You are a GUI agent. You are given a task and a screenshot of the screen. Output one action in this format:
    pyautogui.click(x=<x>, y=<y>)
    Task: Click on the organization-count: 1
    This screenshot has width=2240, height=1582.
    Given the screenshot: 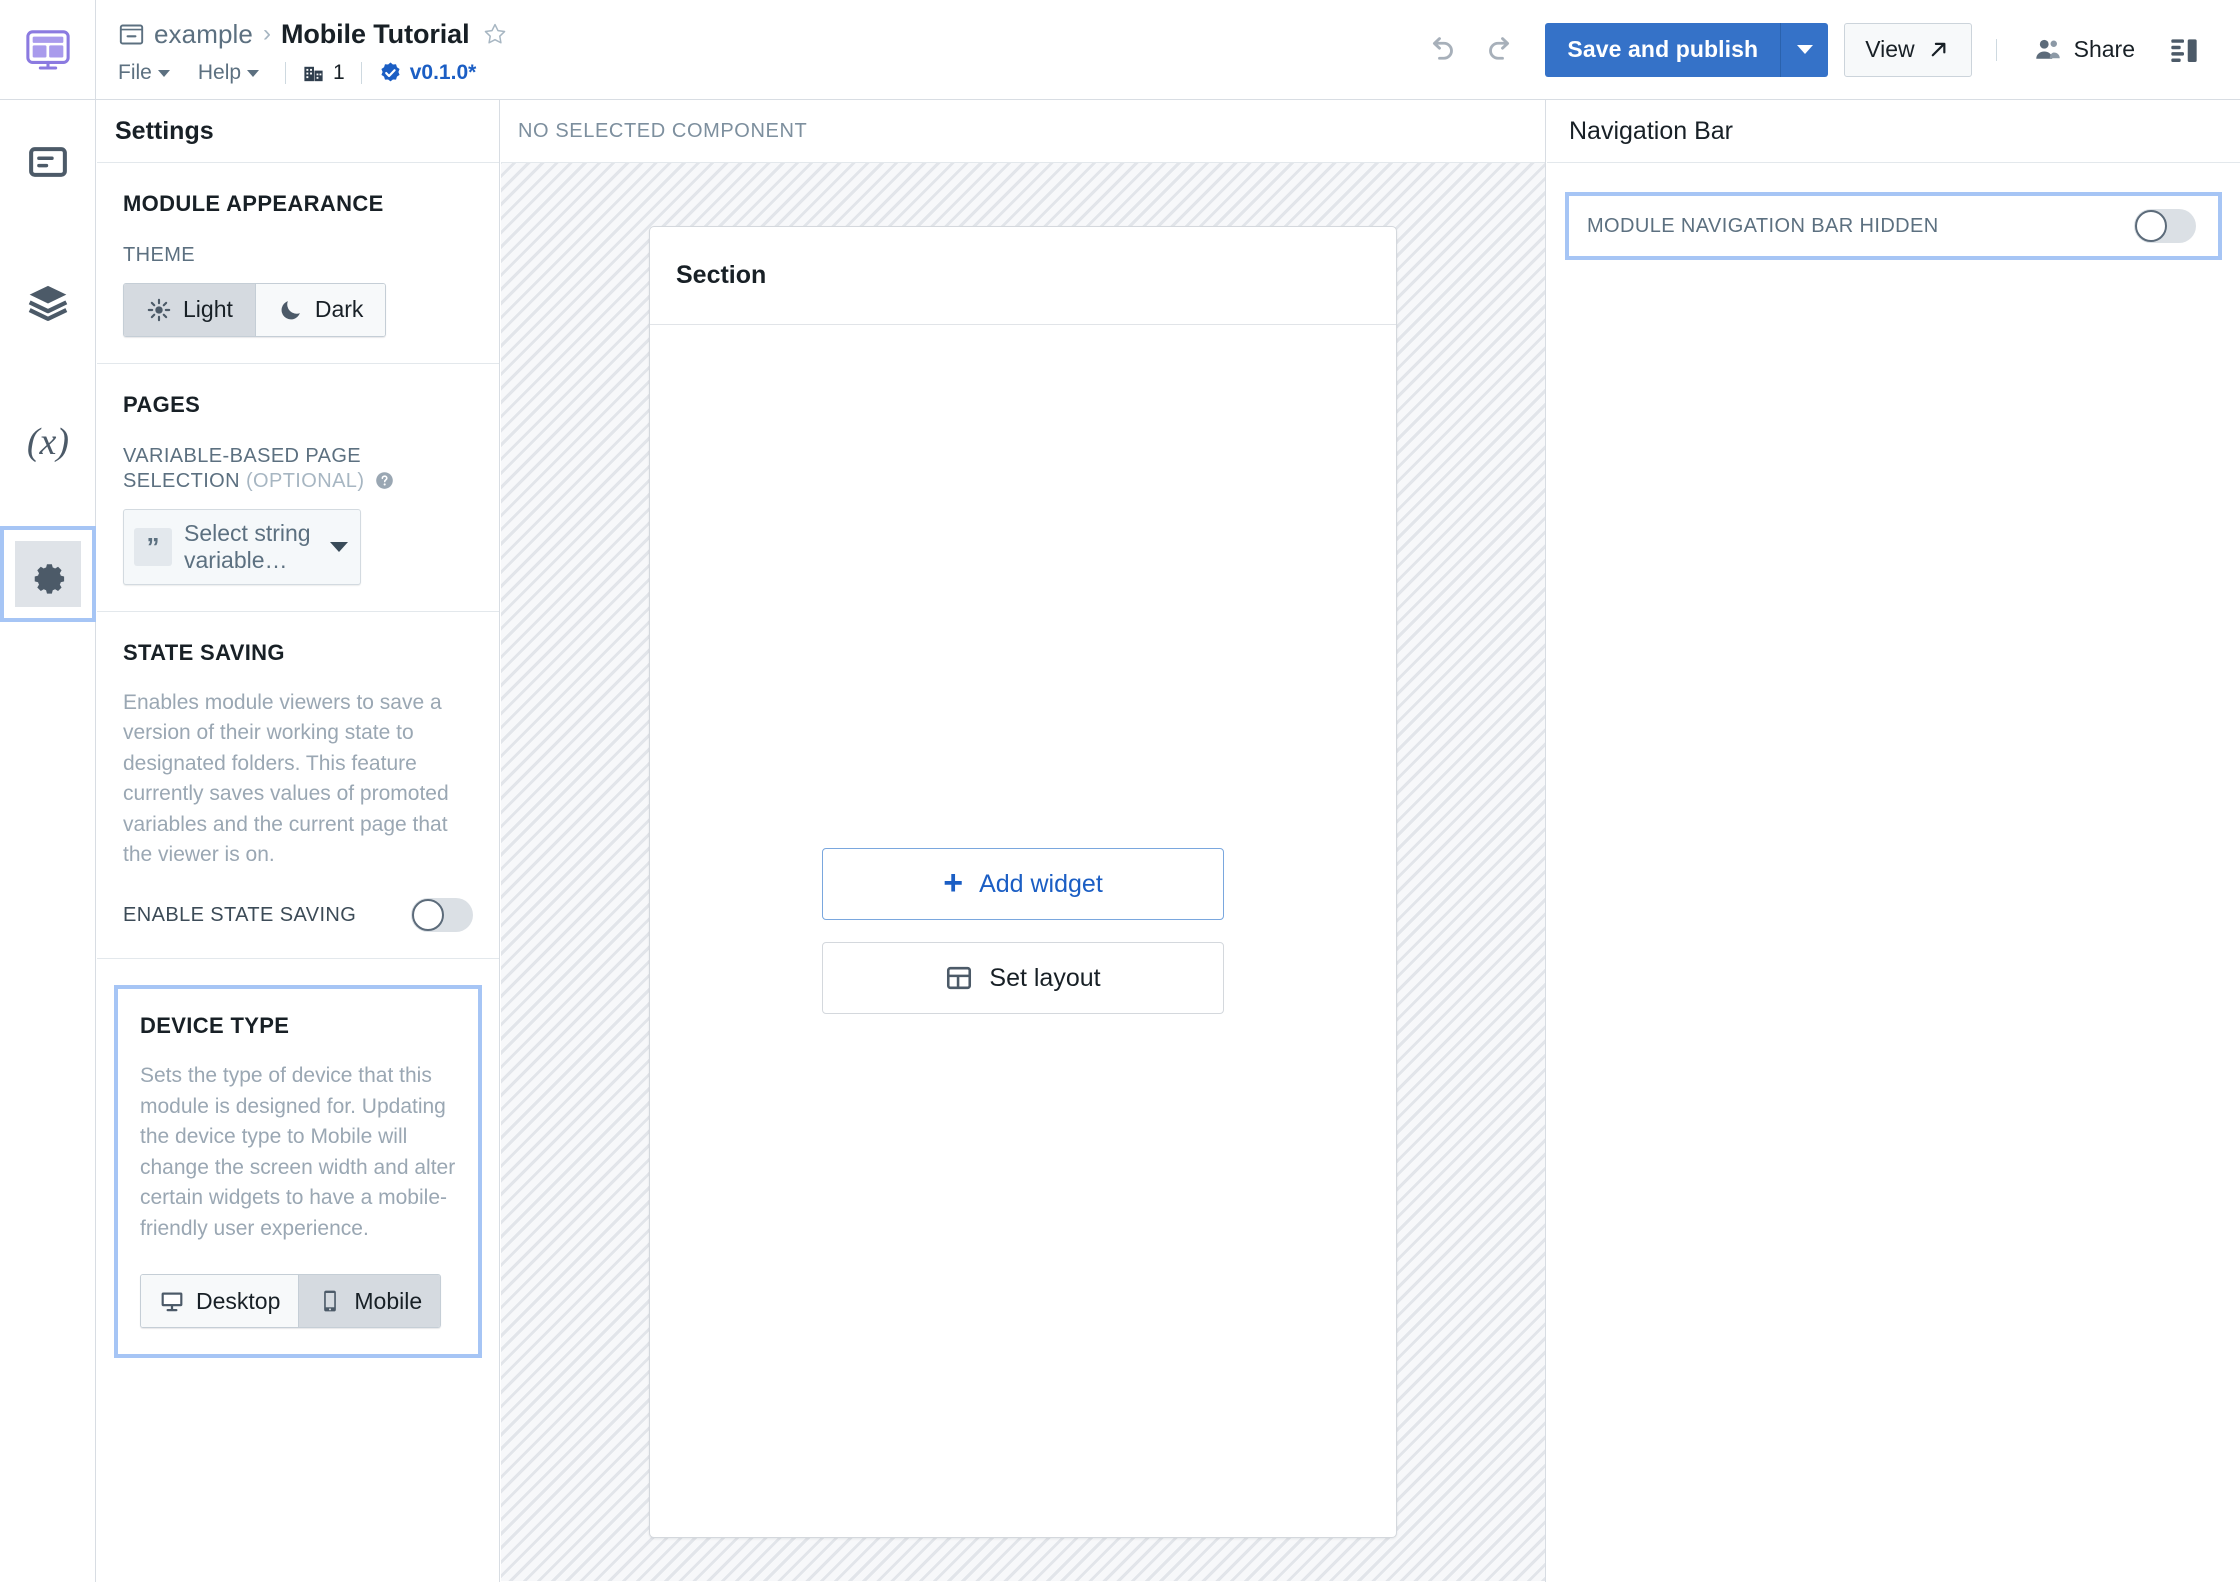 What is the action you would take?
    pyautogui.click(x=339, y=72)
    